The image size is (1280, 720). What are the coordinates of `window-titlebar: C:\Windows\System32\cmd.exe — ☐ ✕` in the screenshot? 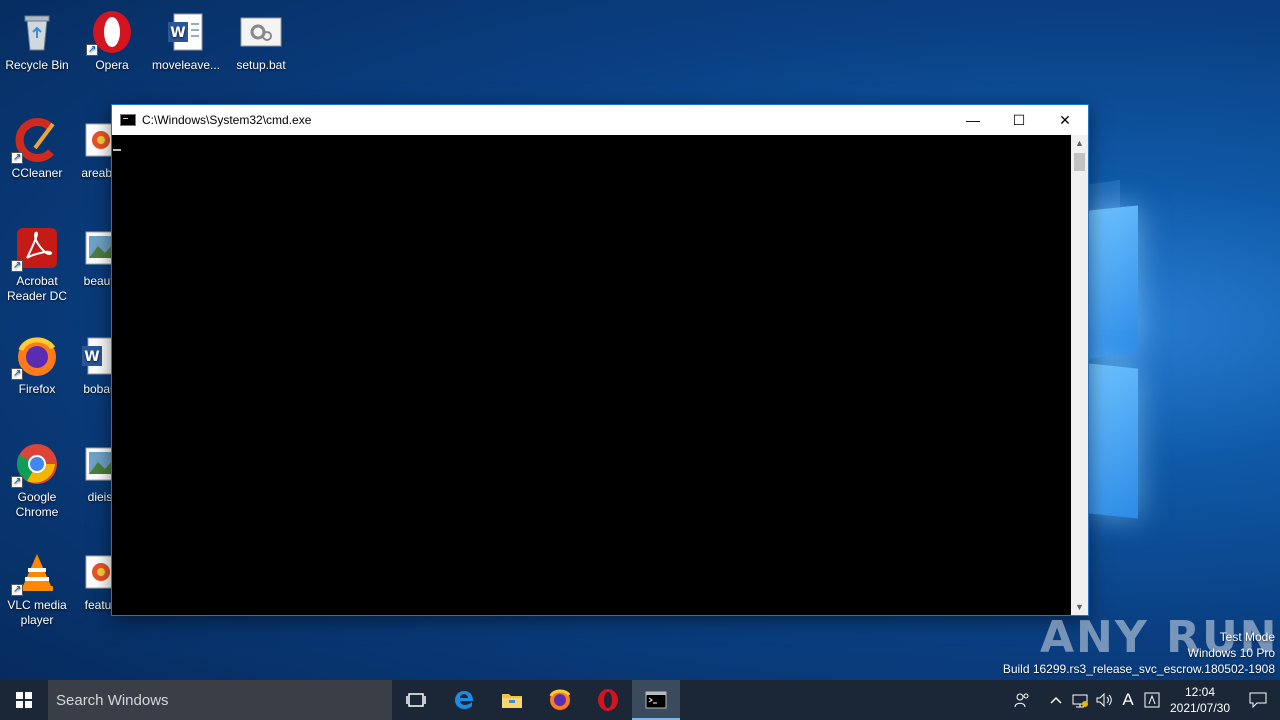 It's located at (600, 120).